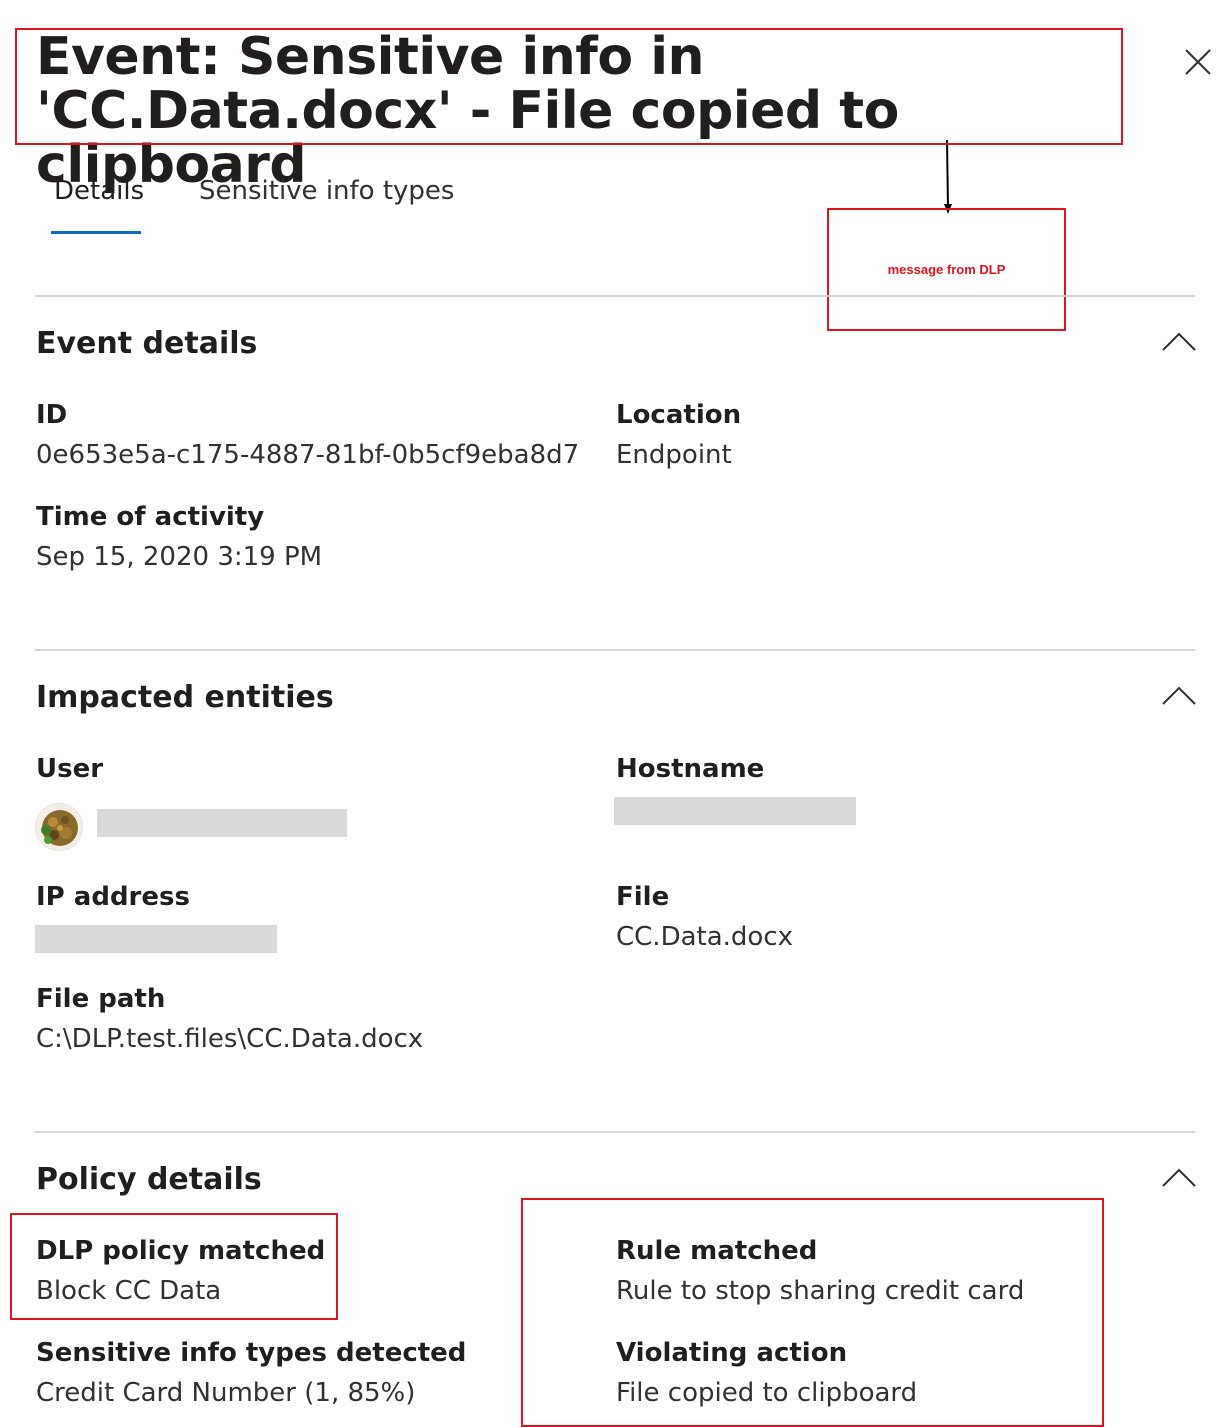 The width and height of the screenshot is (1227, 1427). What do you see at coordinates (643, 897) in the screenshot?
I see `file-label: File` at bounding box center [643, 897].